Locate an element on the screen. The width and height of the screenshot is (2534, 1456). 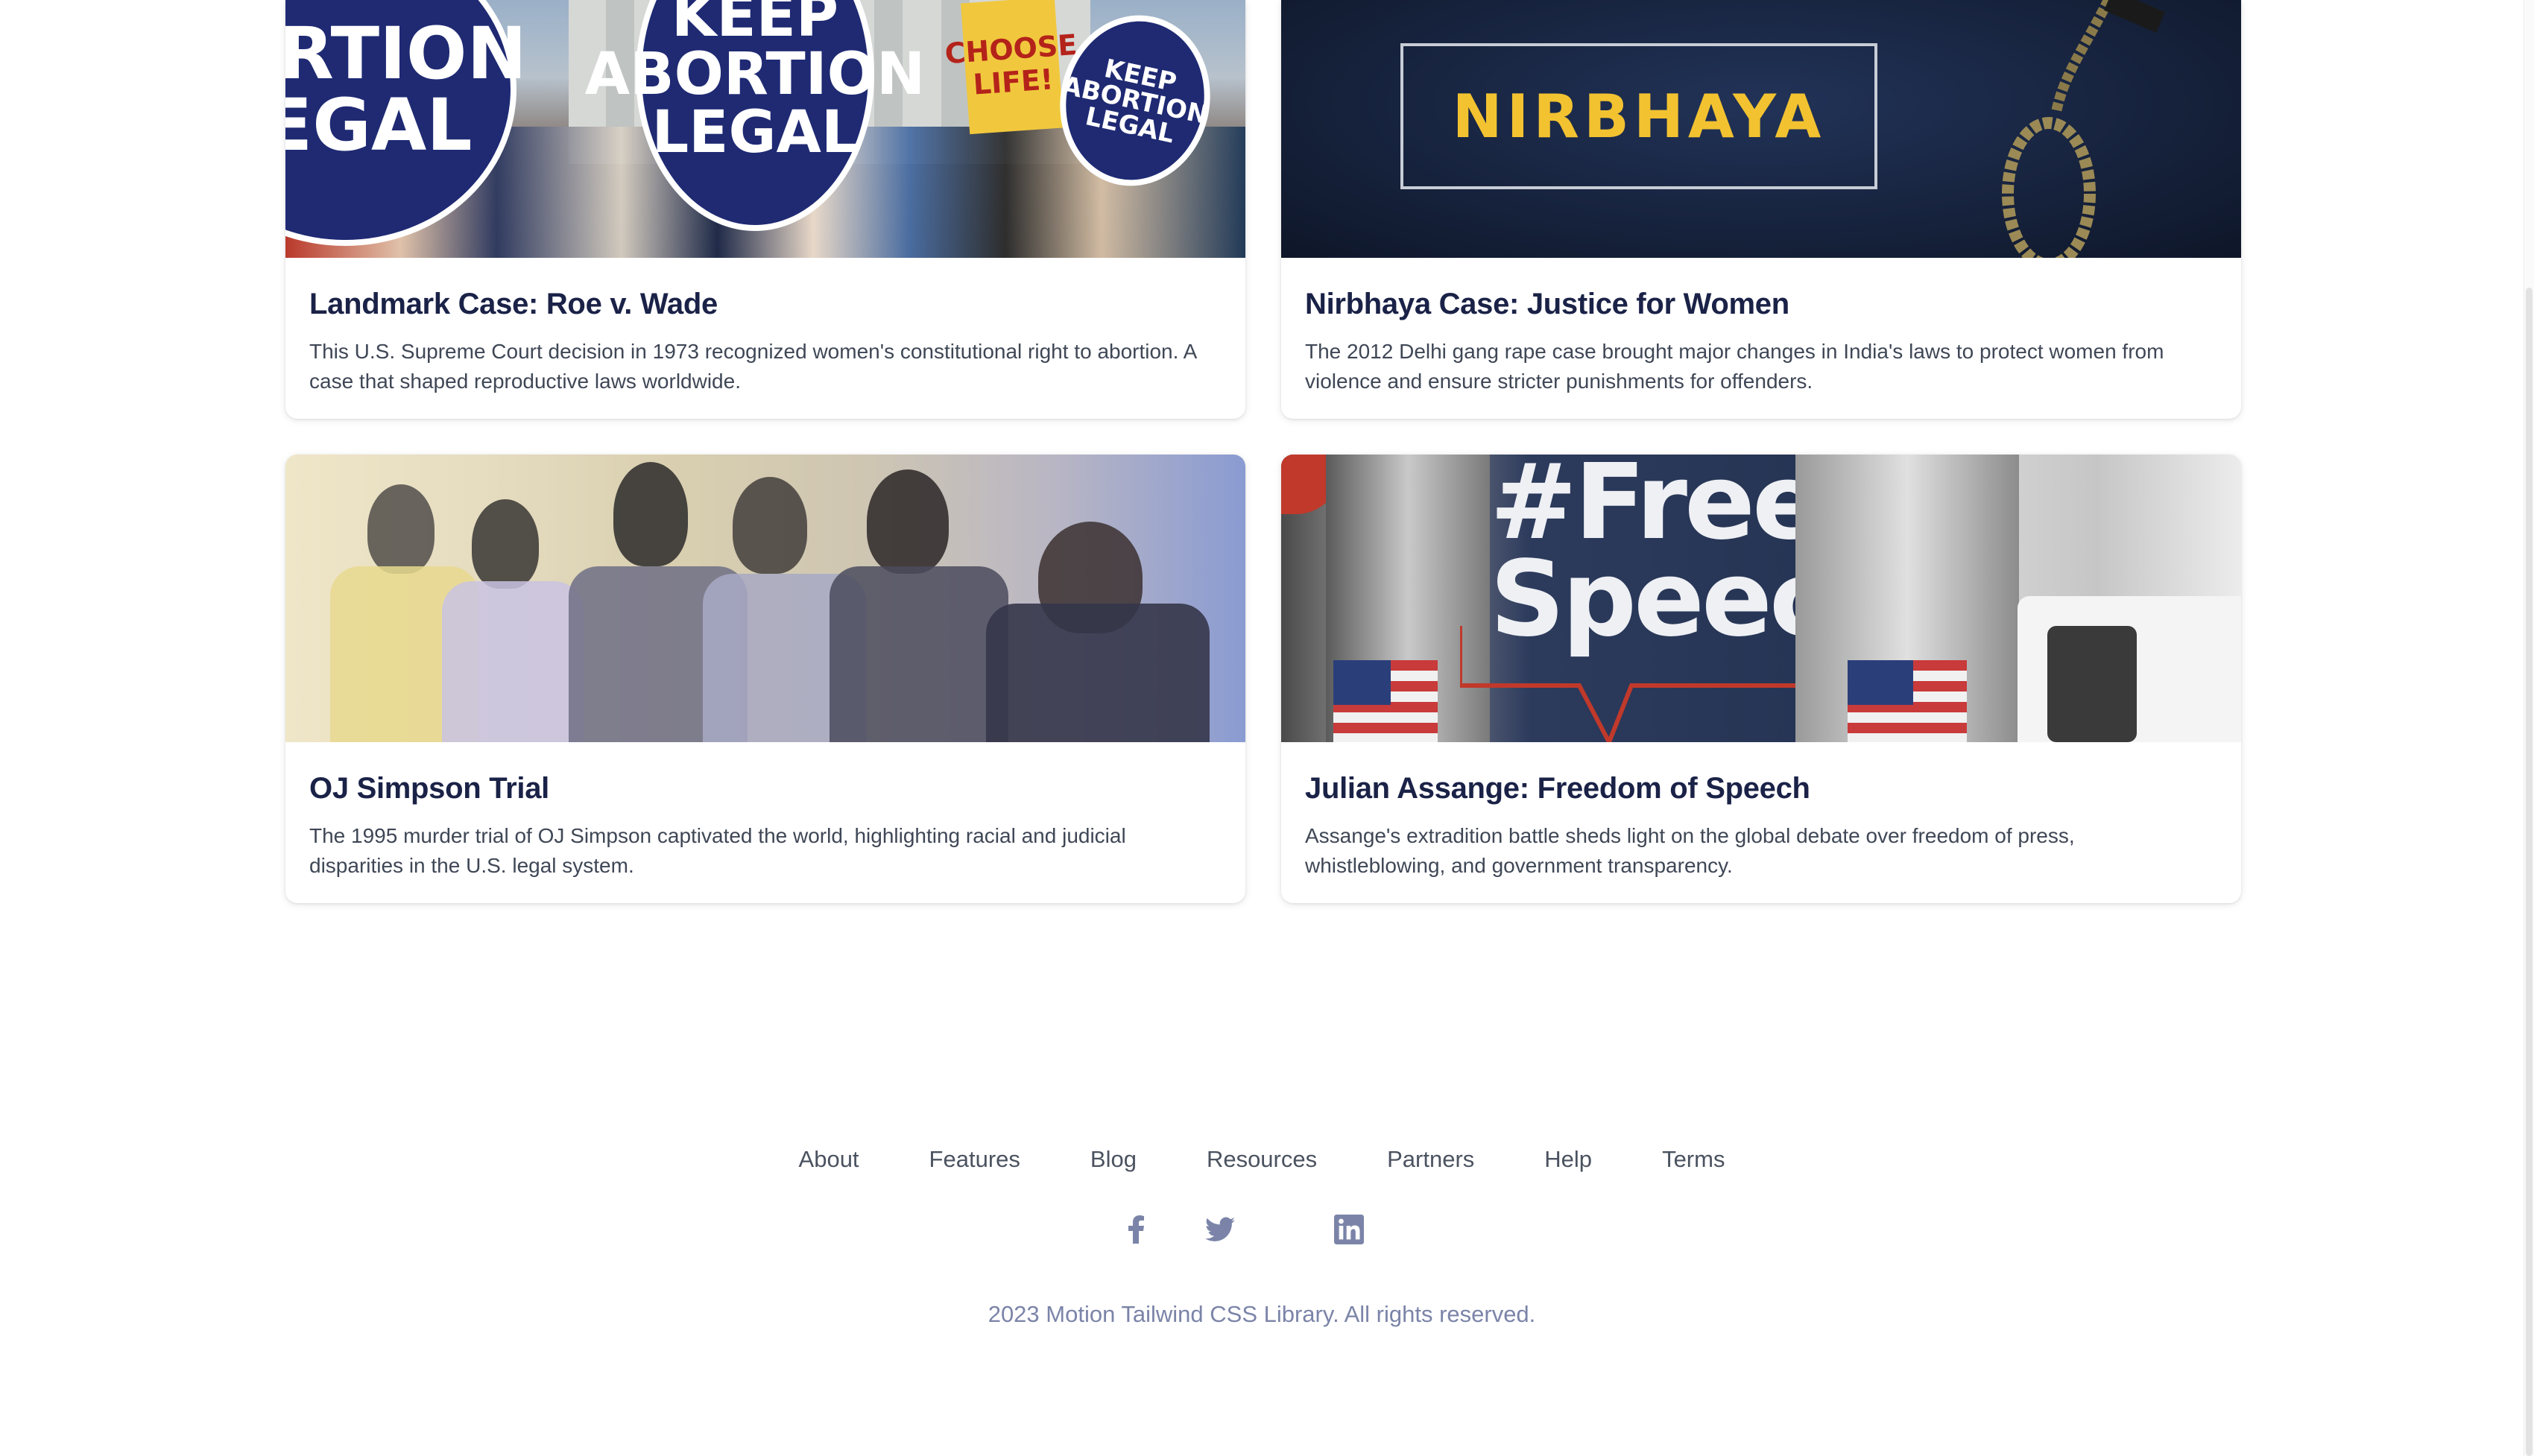
card-title: Nirbhaya Case: Justice for Women is located at coordinates (1761, 304).